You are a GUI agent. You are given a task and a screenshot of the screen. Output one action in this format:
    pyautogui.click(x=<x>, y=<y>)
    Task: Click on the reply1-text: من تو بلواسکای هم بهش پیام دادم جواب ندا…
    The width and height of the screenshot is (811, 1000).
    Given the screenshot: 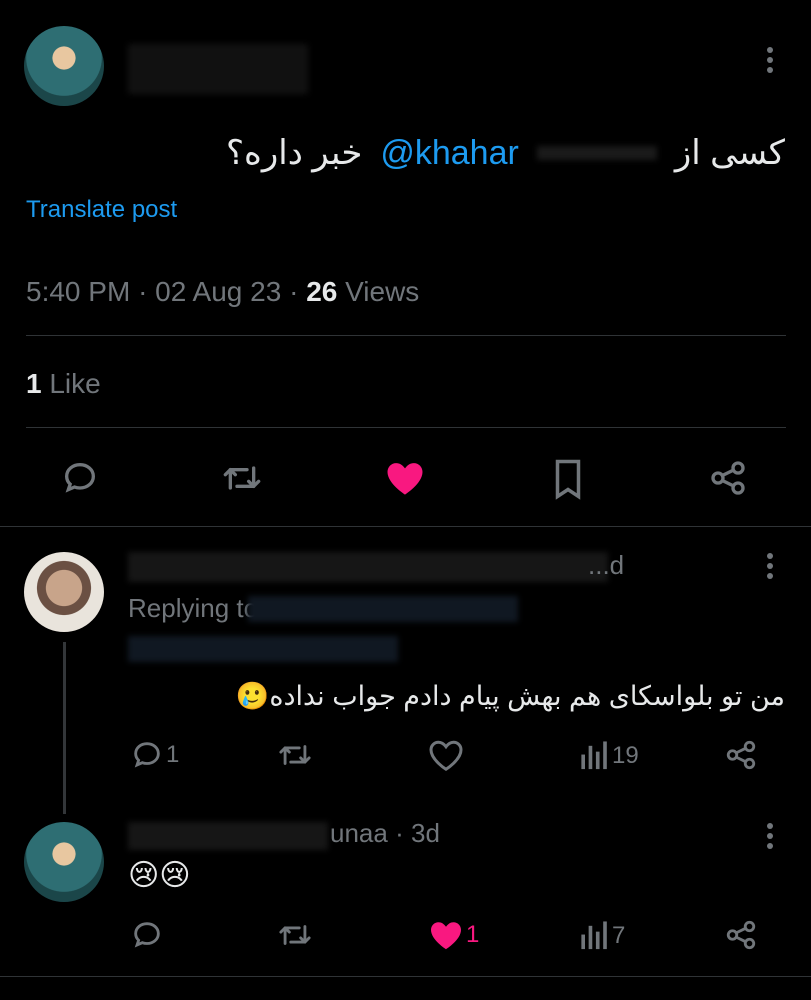 What is the action you would take?
    pyautogui.click(x=510, y=696)
    